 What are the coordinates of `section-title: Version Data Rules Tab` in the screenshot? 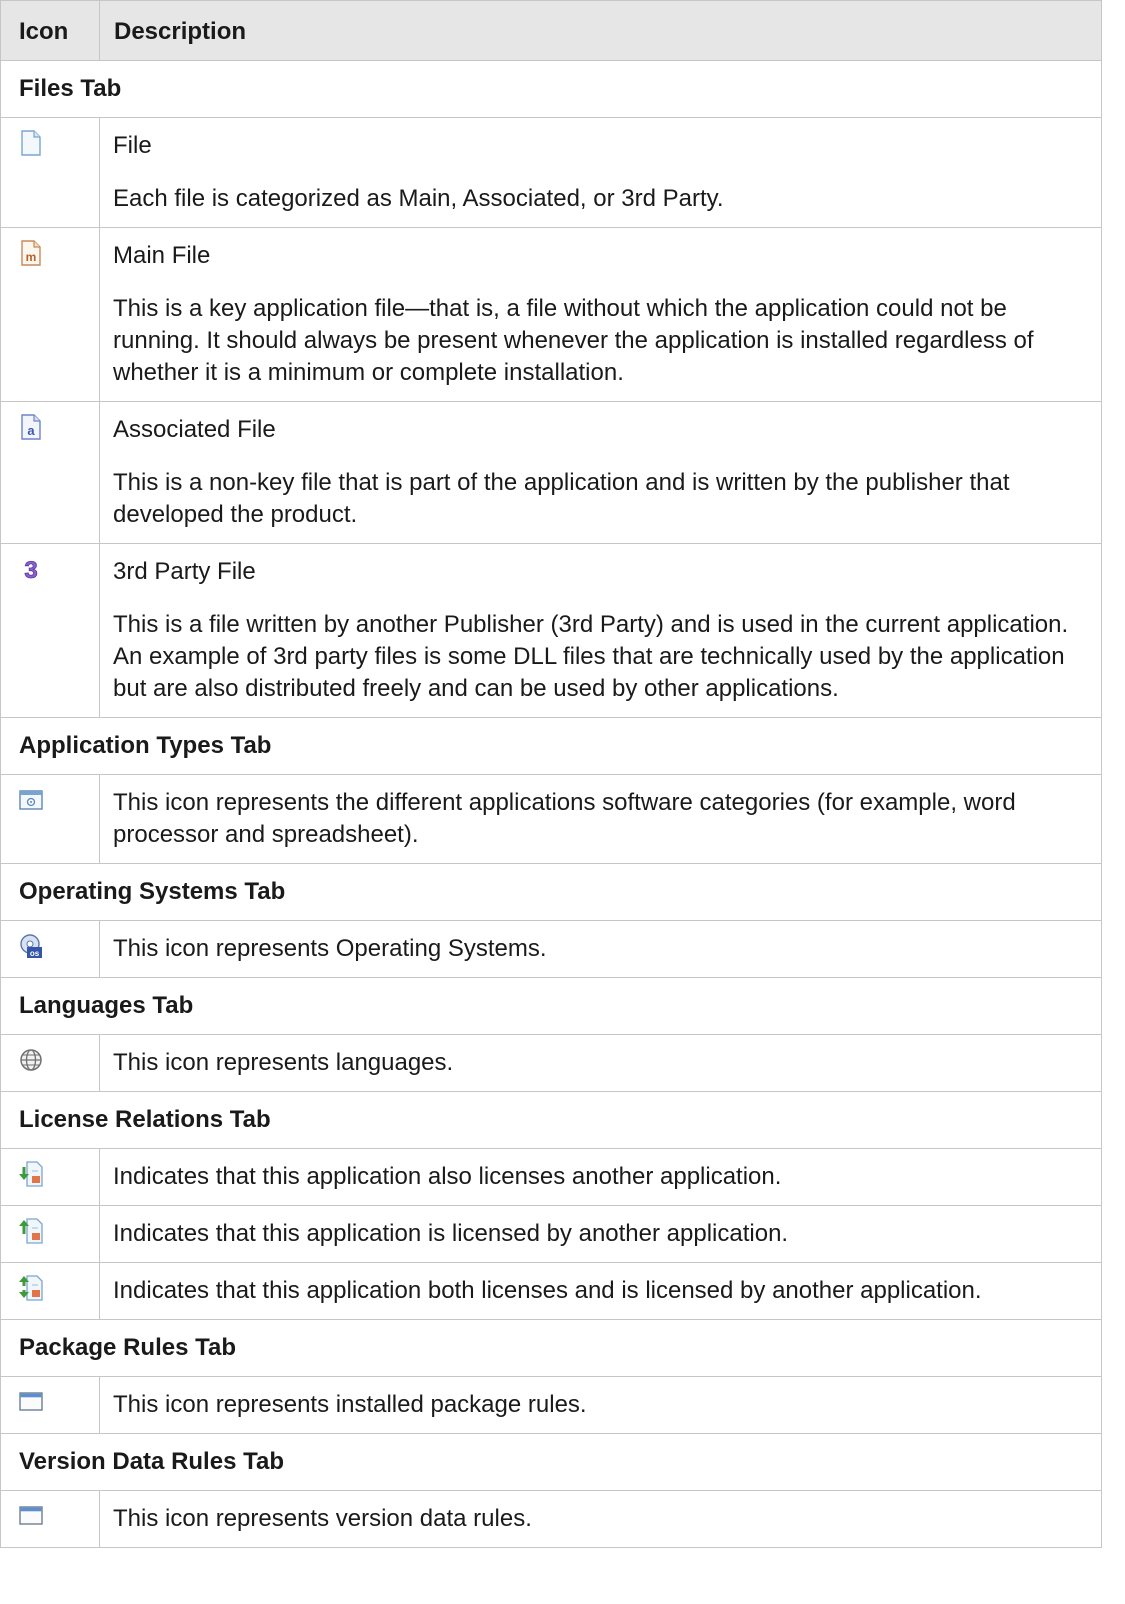 It's located at (551, 1462).